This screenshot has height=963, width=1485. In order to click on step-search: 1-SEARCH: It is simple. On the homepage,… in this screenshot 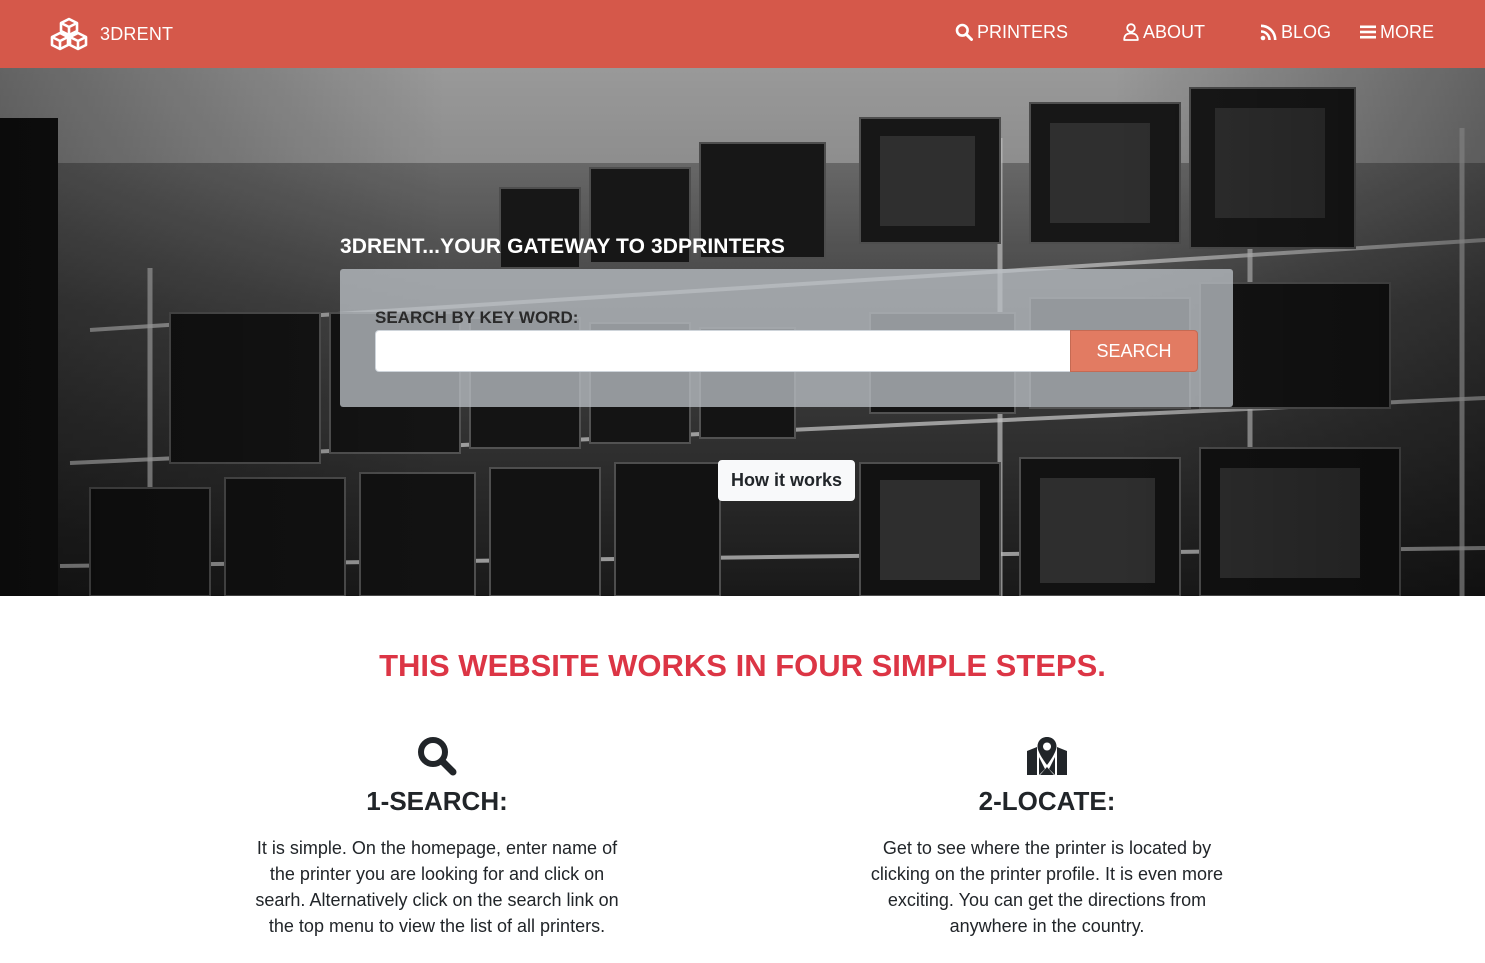, I will do `click(437, 837)`.